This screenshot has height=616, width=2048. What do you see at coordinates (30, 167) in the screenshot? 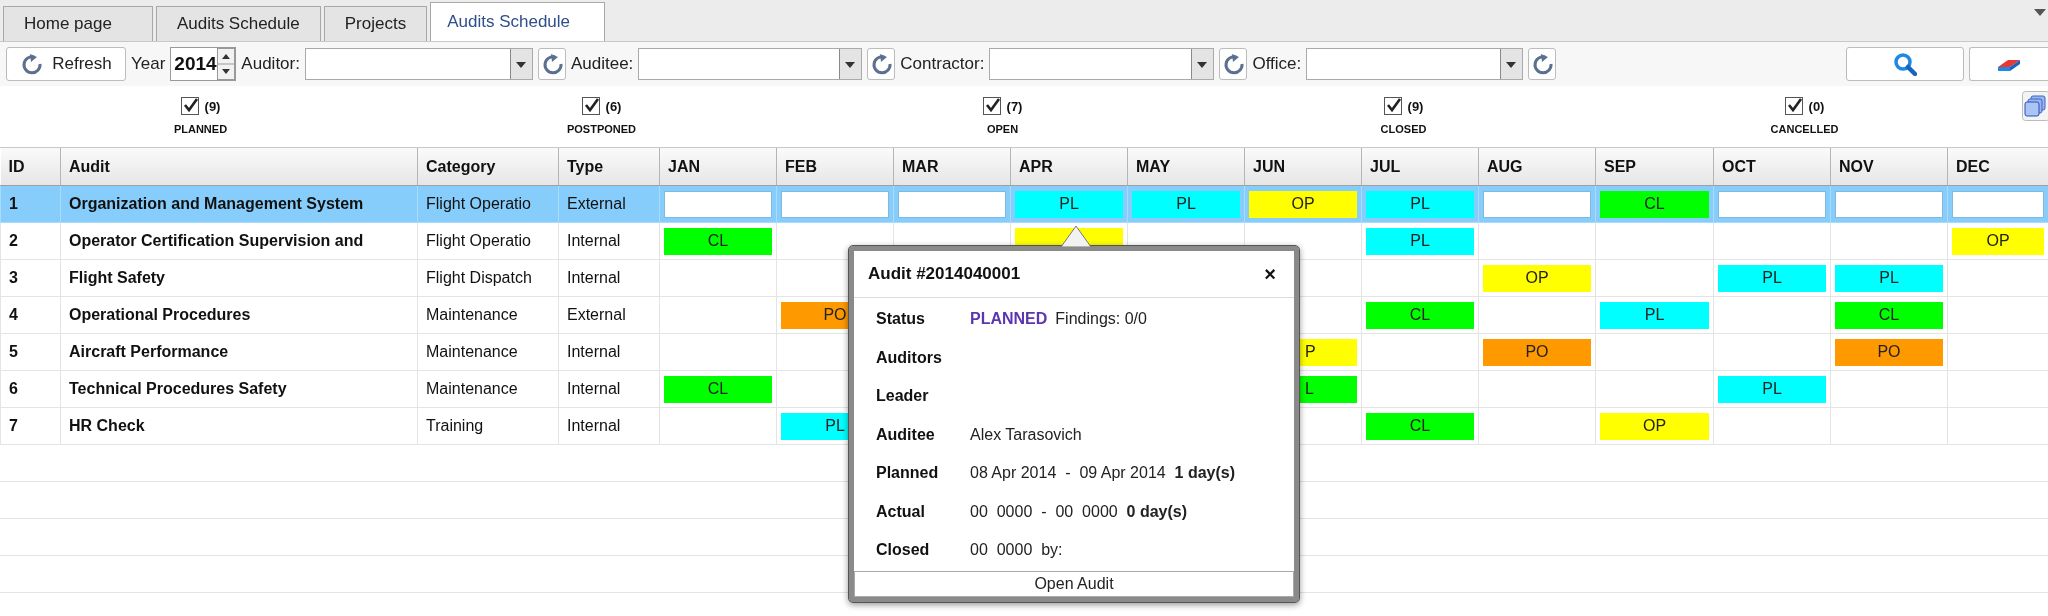
I see `column-header: ID` at bounding box center [30, 167].